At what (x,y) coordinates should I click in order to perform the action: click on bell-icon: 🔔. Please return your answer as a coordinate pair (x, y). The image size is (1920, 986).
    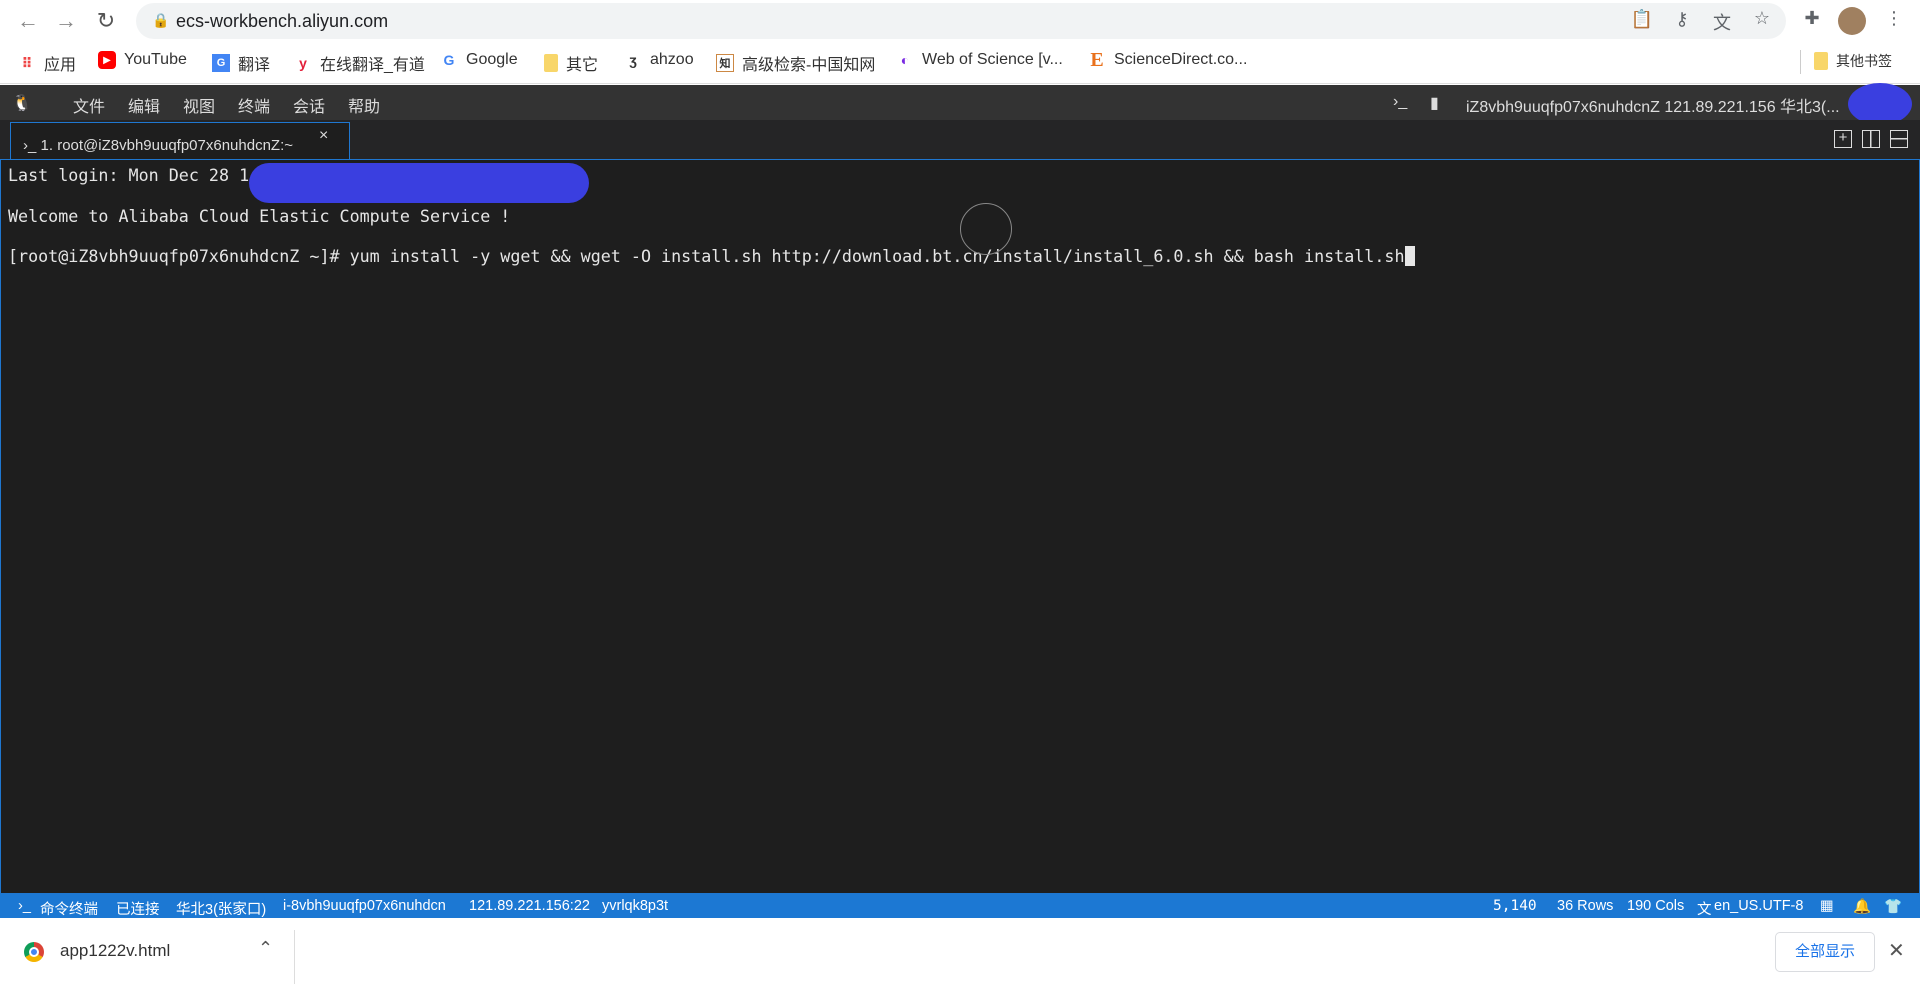
    Looking at the image, I should click on (1862, 906).